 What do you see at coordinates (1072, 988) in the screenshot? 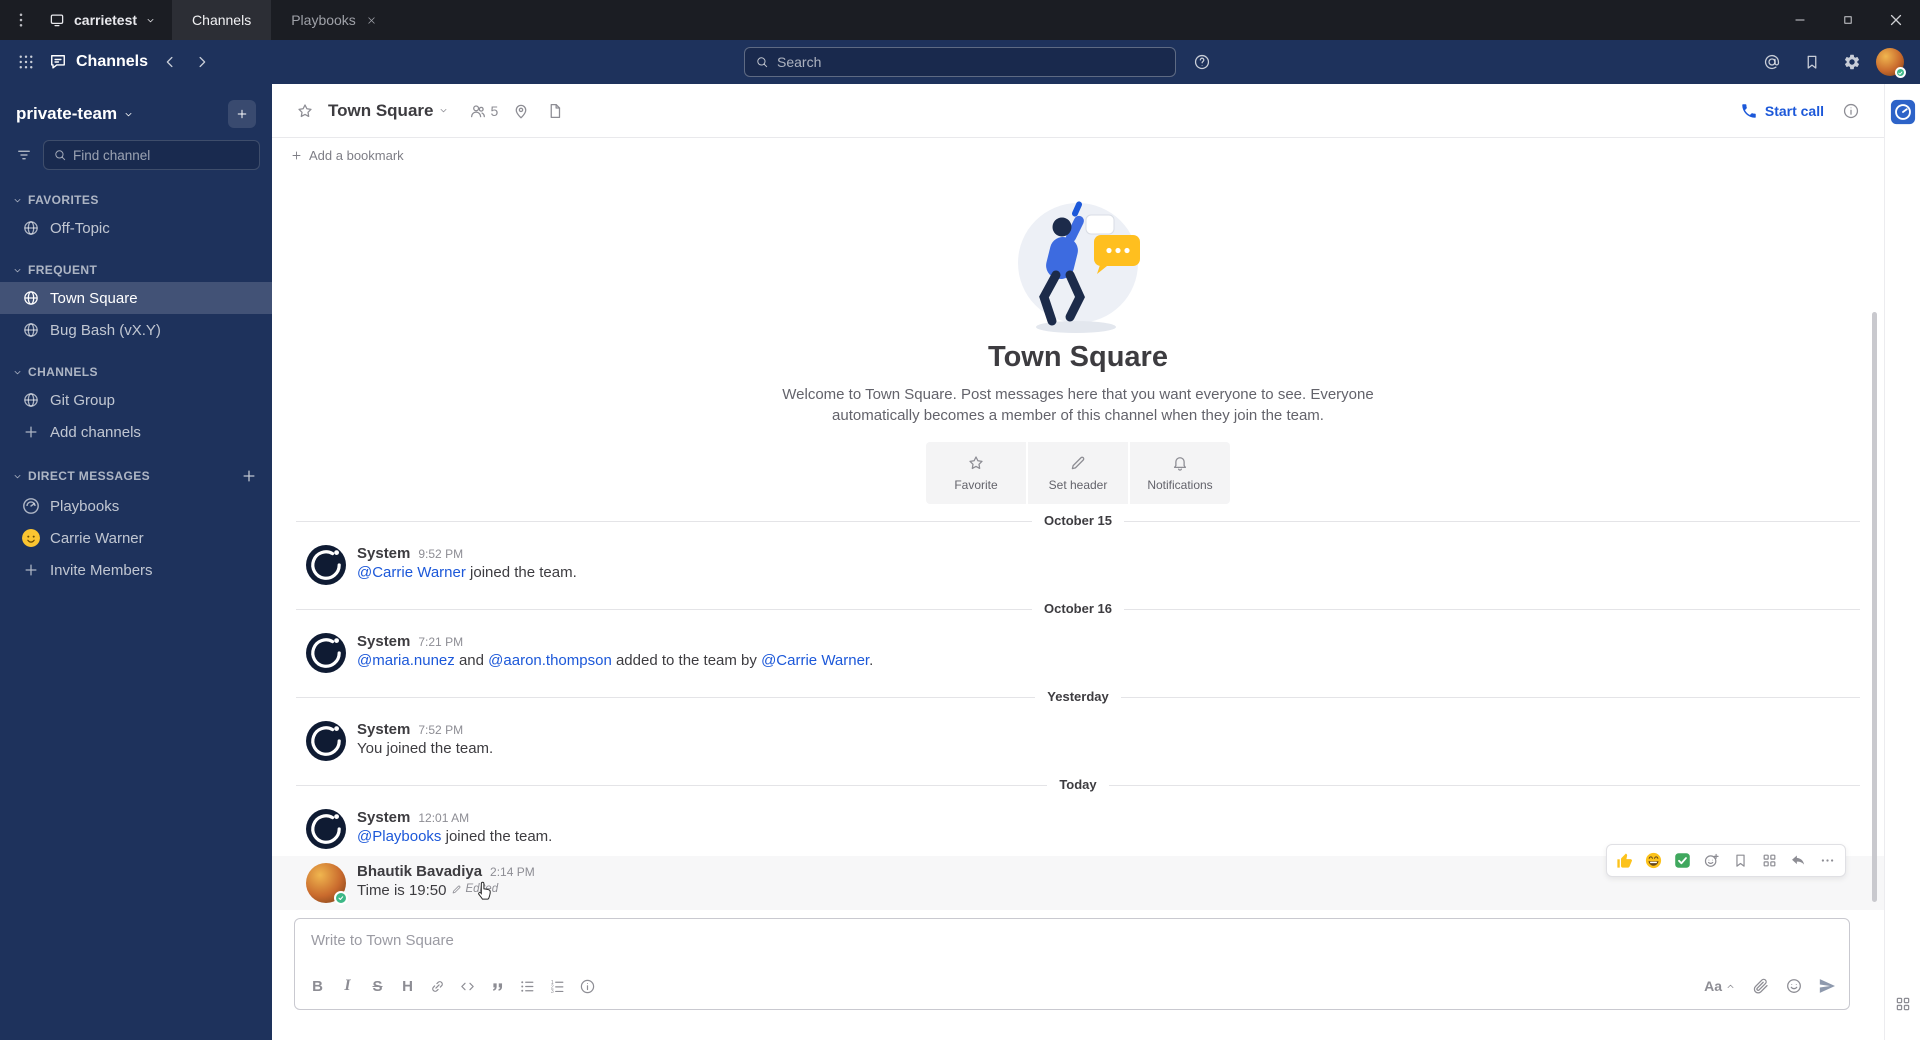
I see `composer-toolbar: BISH 123 Aa` at bounding box center [1072, 988].